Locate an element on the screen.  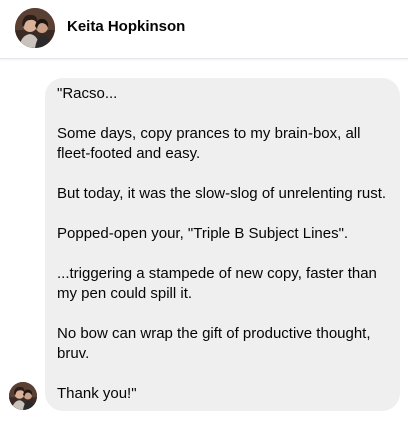
chat-header: Keita Hopkinson is located at coordinates (204, 29).